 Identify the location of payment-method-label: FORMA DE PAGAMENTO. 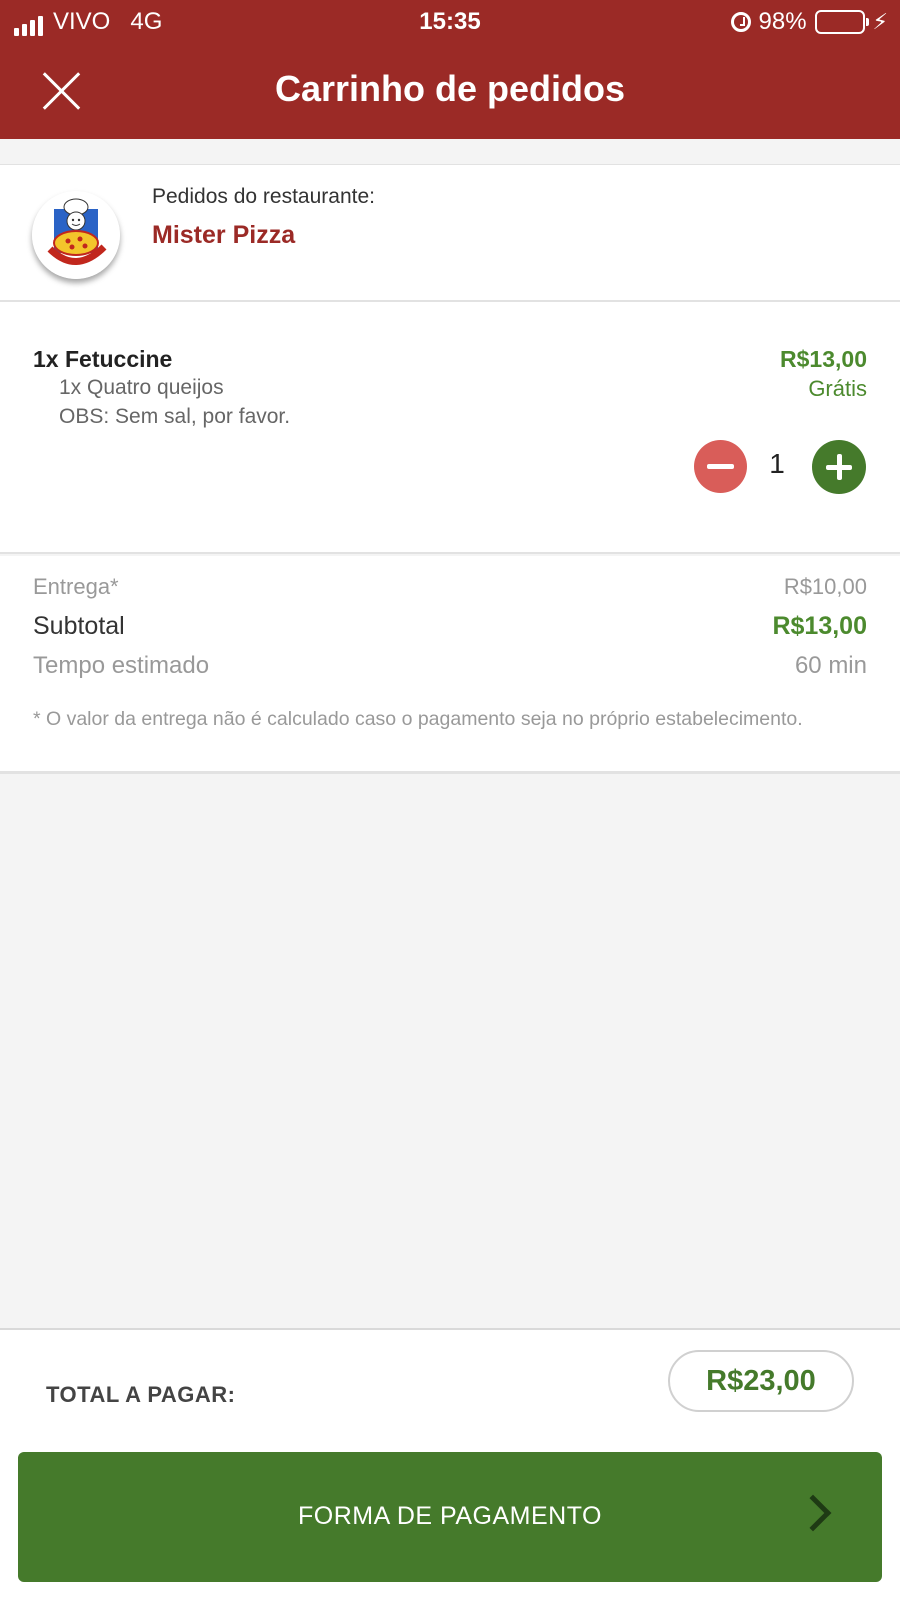
(450, 1516).